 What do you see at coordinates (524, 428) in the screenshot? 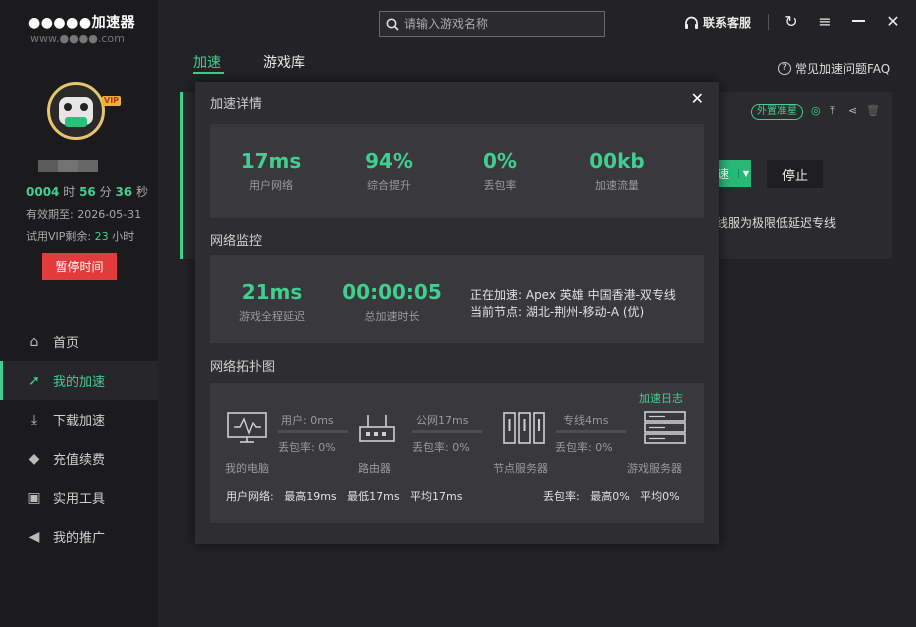
I see `node-server-icon` at bounding box center [524, 428].